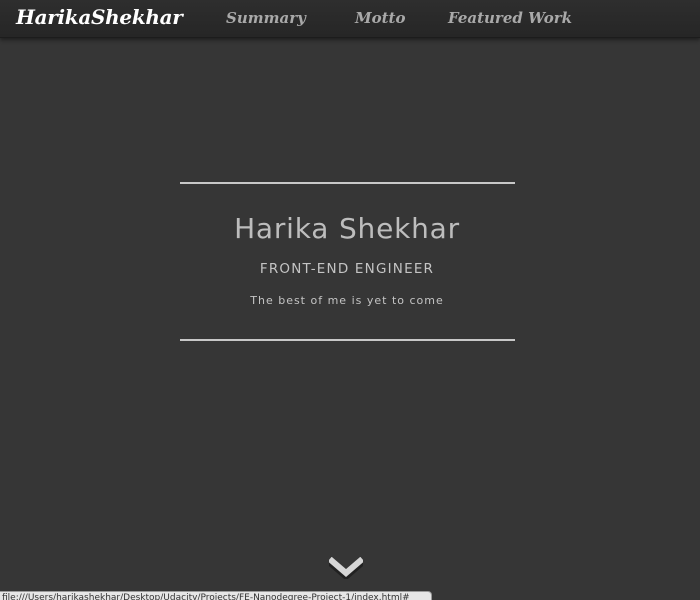  What do you see at coordinates (347, 228) in the screenshot?
I see `hero-name: Harika Shekhar` at bounding box center [347, 228].